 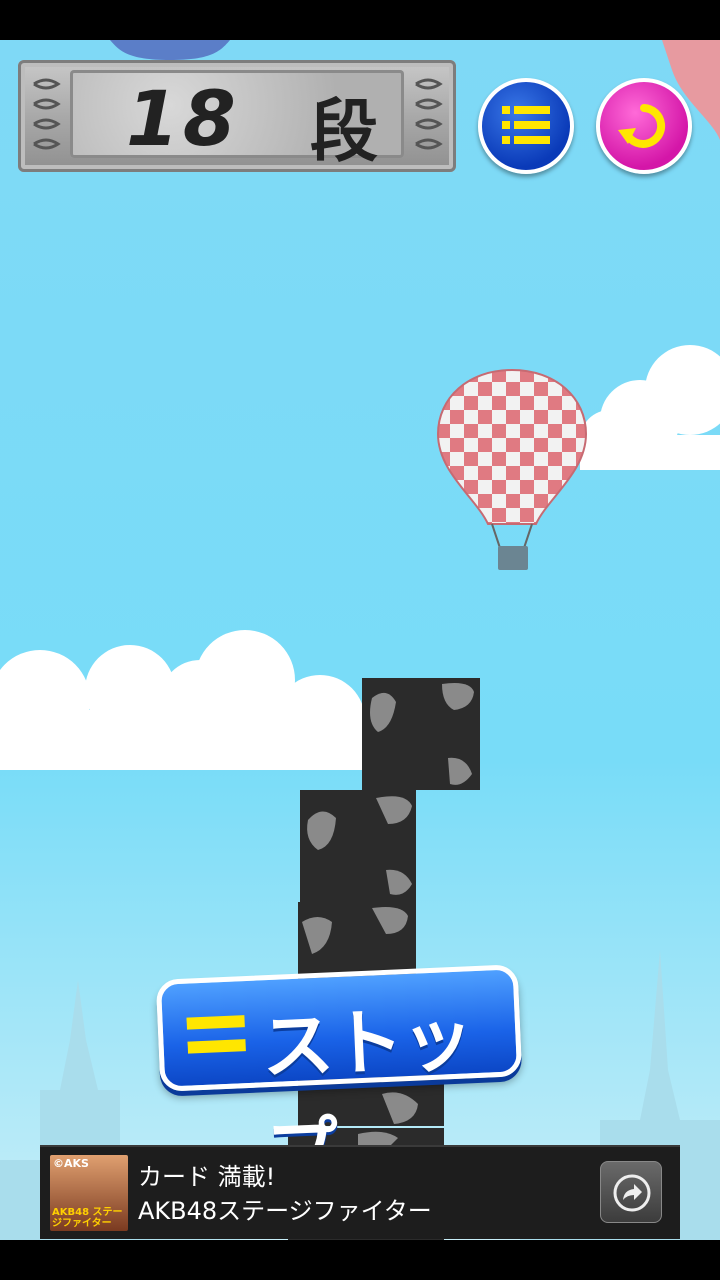 I want to click on tower-block-falling, so click(x=421, y=734).